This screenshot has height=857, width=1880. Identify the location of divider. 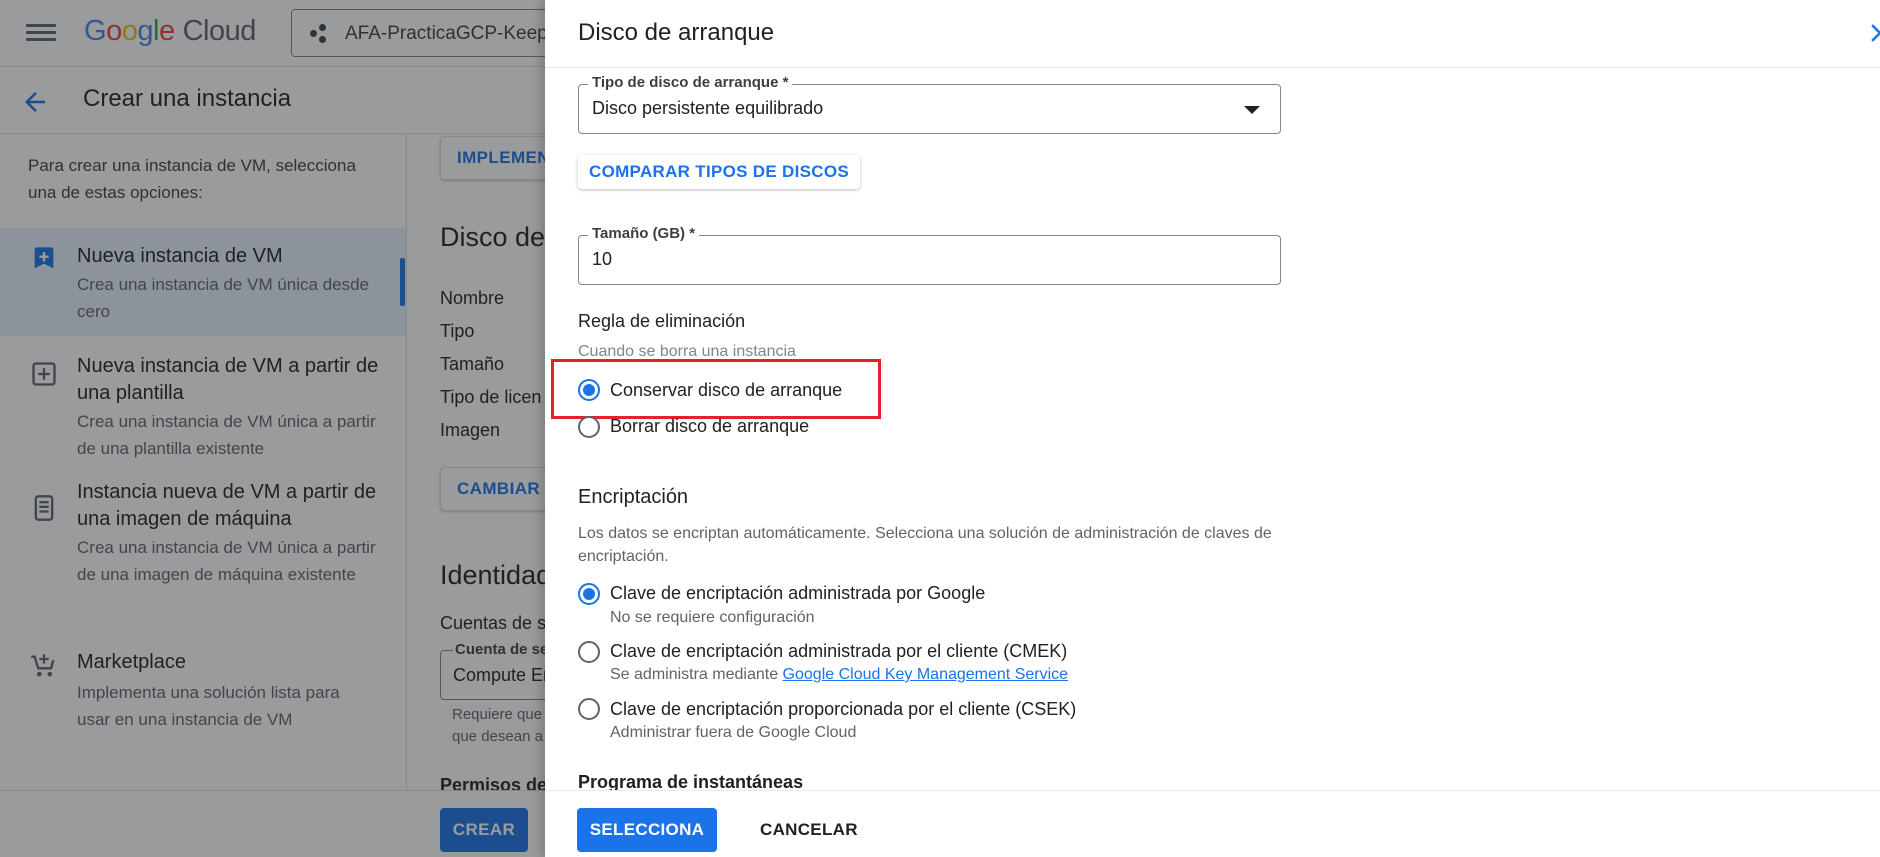
(1212, 67).